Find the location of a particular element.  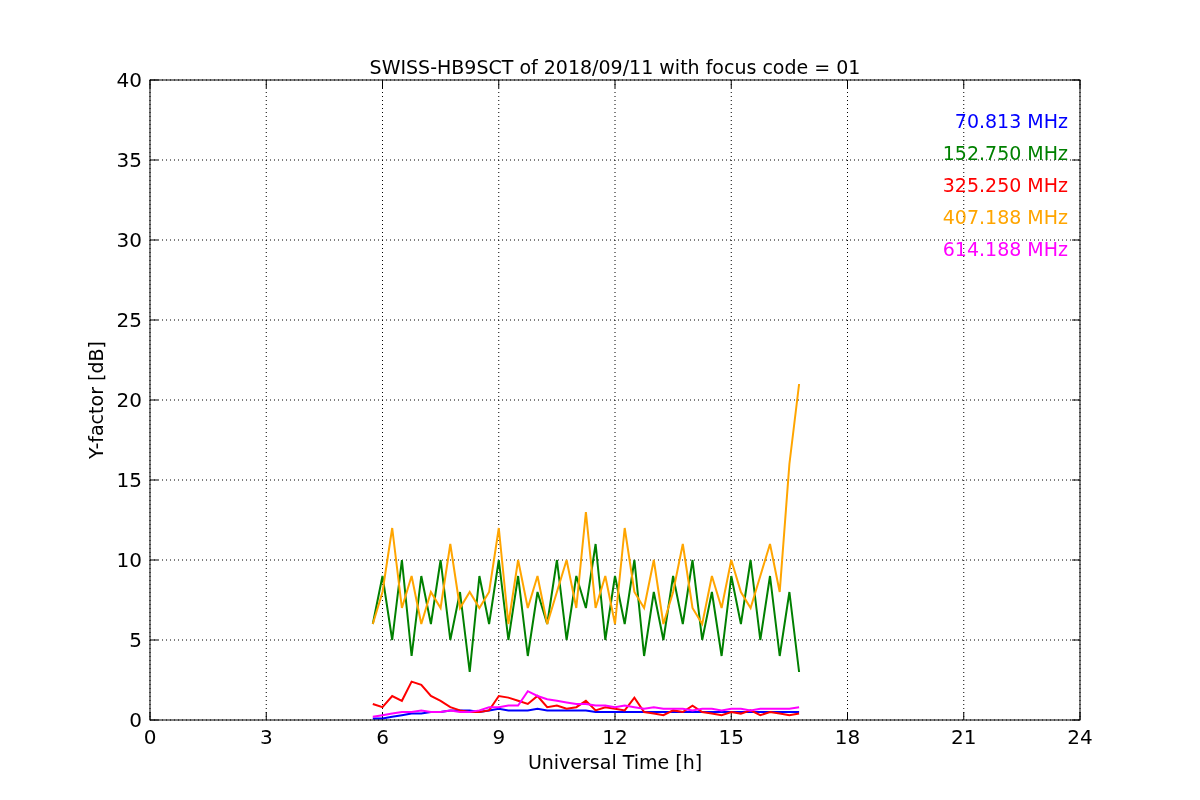

tick-label: 3 is located at coordinates (266, 737).